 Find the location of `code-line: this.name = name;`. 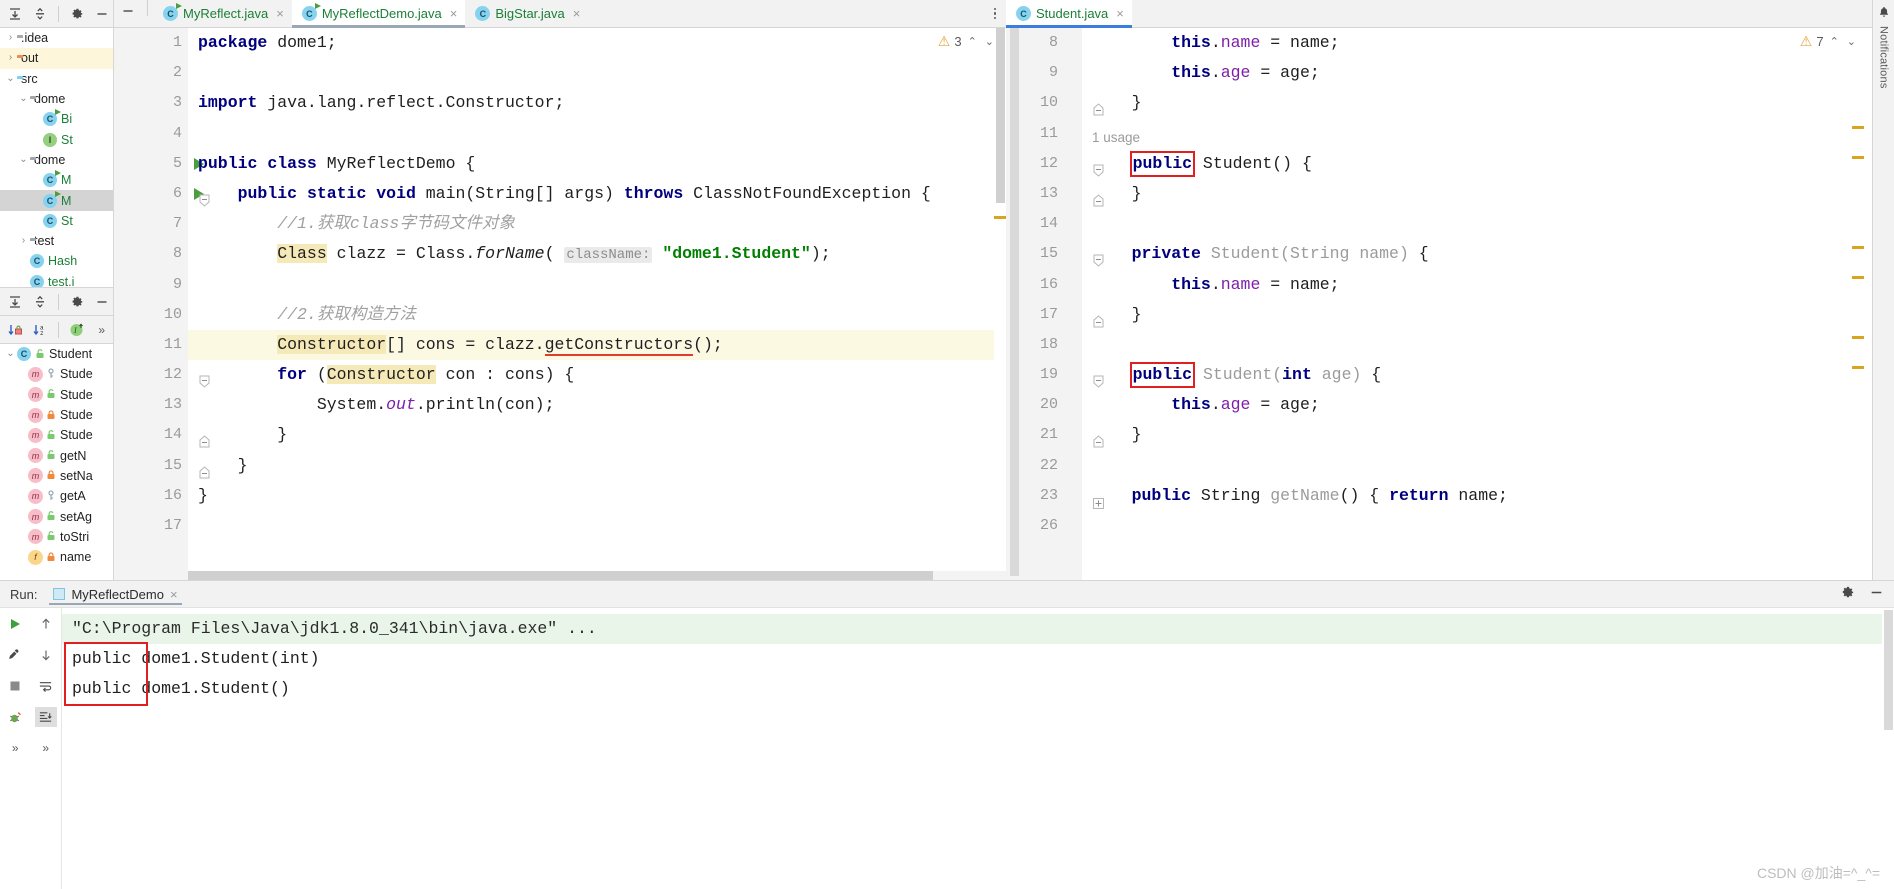

code-line: this.name = name; is located at coordinates (1484, 285).